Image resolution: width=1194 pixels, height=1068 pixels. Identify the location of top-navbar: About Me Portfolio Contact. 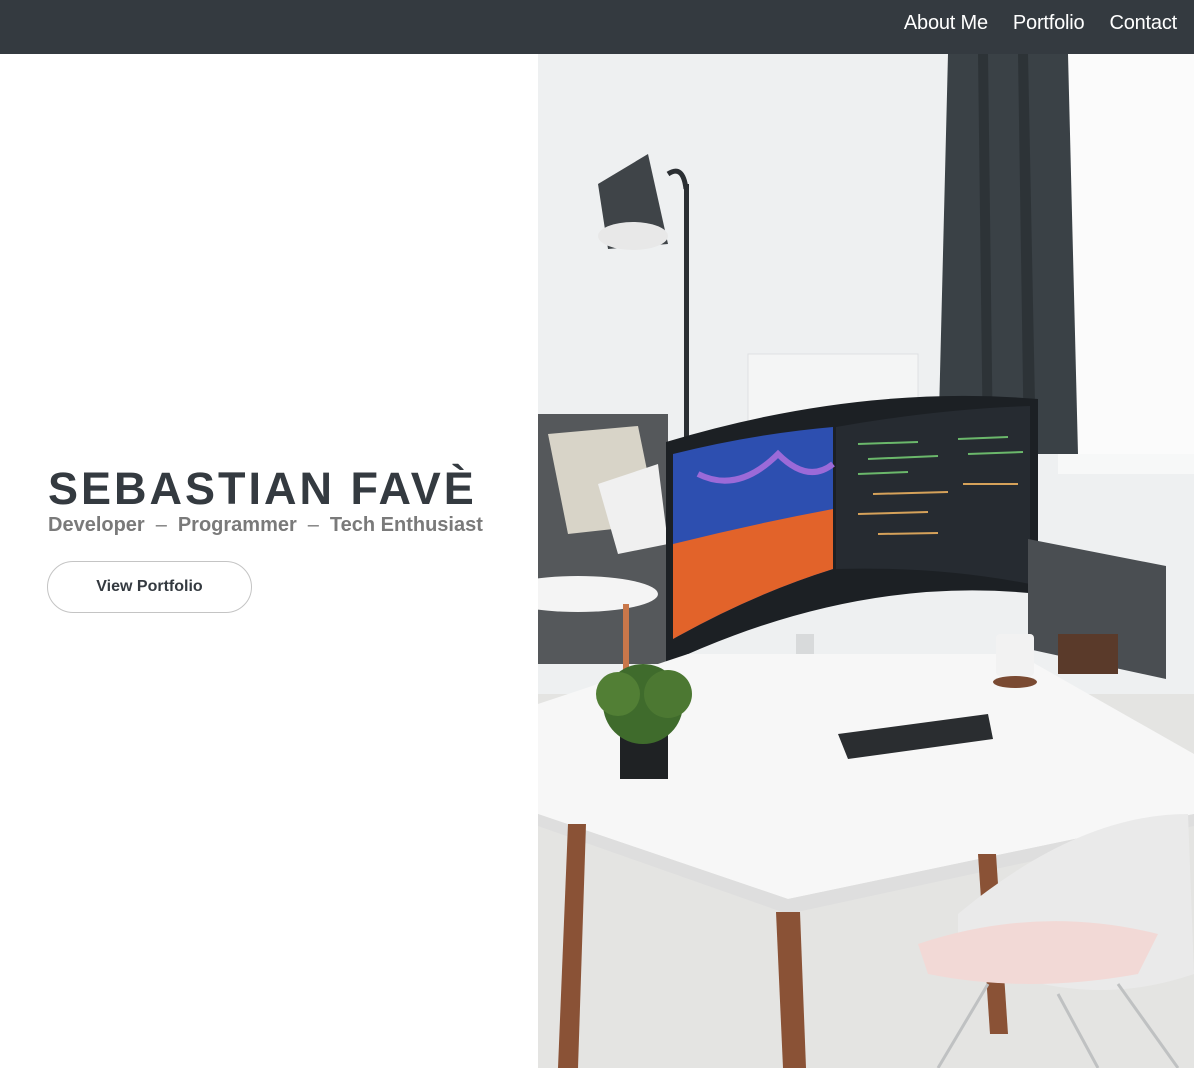
(597, 27).